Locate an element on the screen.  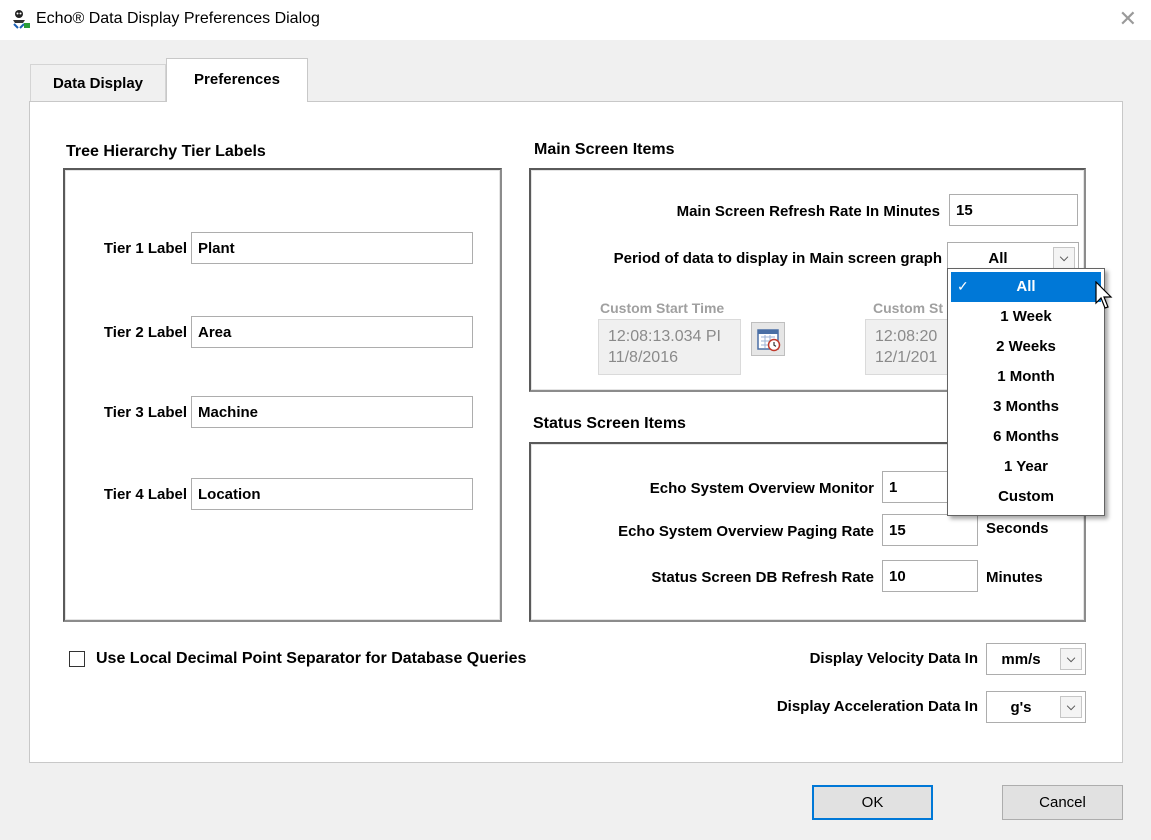
acceleration-combo-value: g's is located at coordinates (1021, 707).